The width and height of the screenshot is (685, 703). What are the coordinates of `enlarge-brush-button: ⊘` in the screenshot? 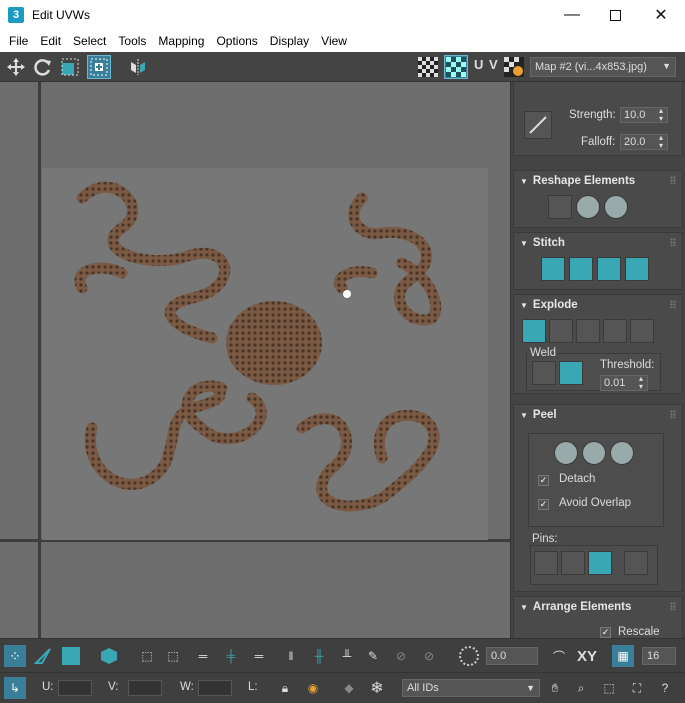 It's located at (401, 656).